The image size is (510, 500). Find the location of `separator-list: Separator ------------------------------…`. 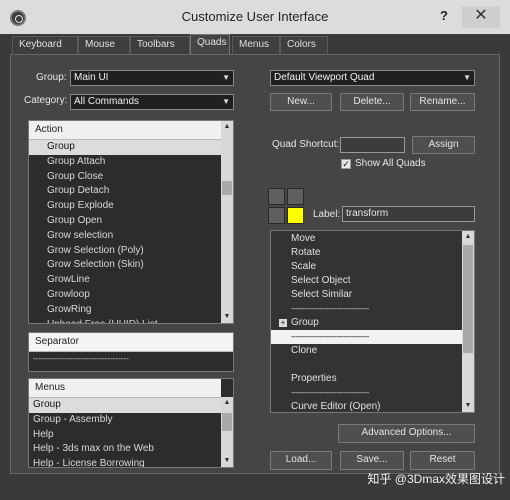

separator-list: Separator ------------------------------… is located at coordinates (131, 352).